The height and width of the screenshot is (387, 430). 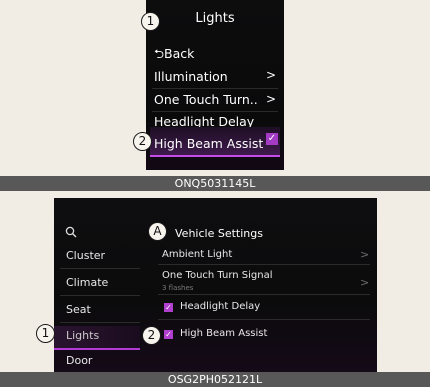 I want to click on search-icon, so click(x=71, y=232).